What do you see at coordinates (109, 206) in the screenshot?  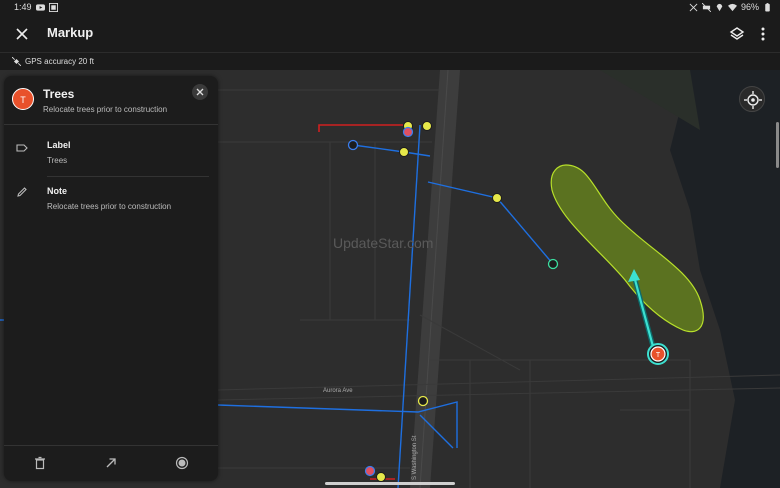 I see `note-field-value: Relocate trees prior to construction` at bounding box center [109, 206].